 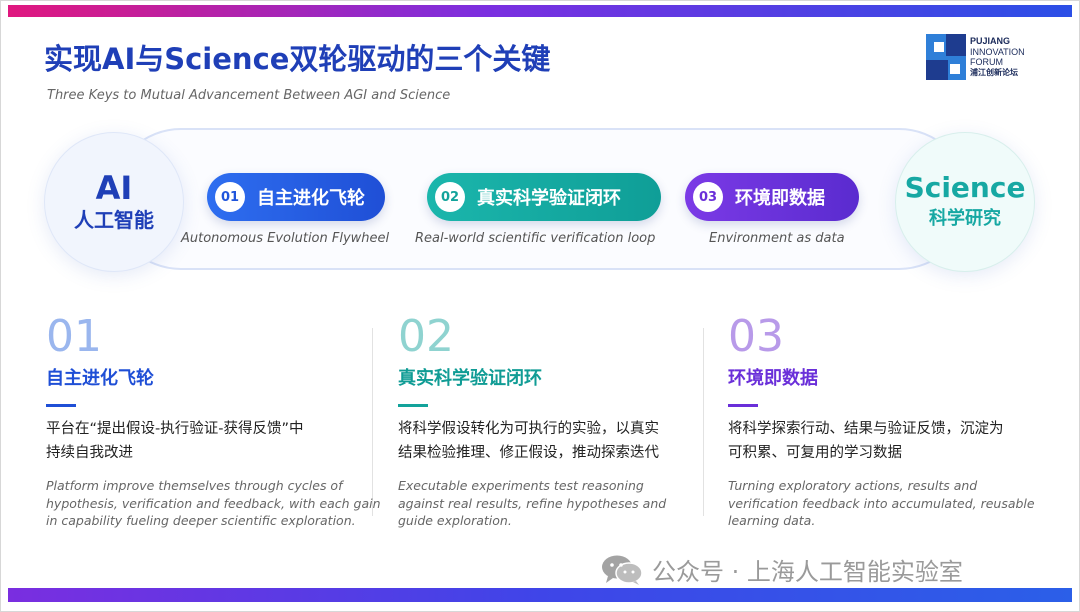 I want to click on logo-line3: FORUM, so click(x=986, y=62).